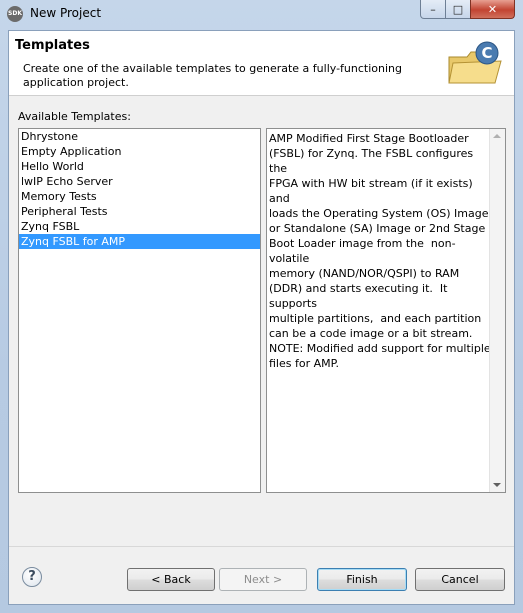  I want to click on maximize-icon: □, so click(458, 9).